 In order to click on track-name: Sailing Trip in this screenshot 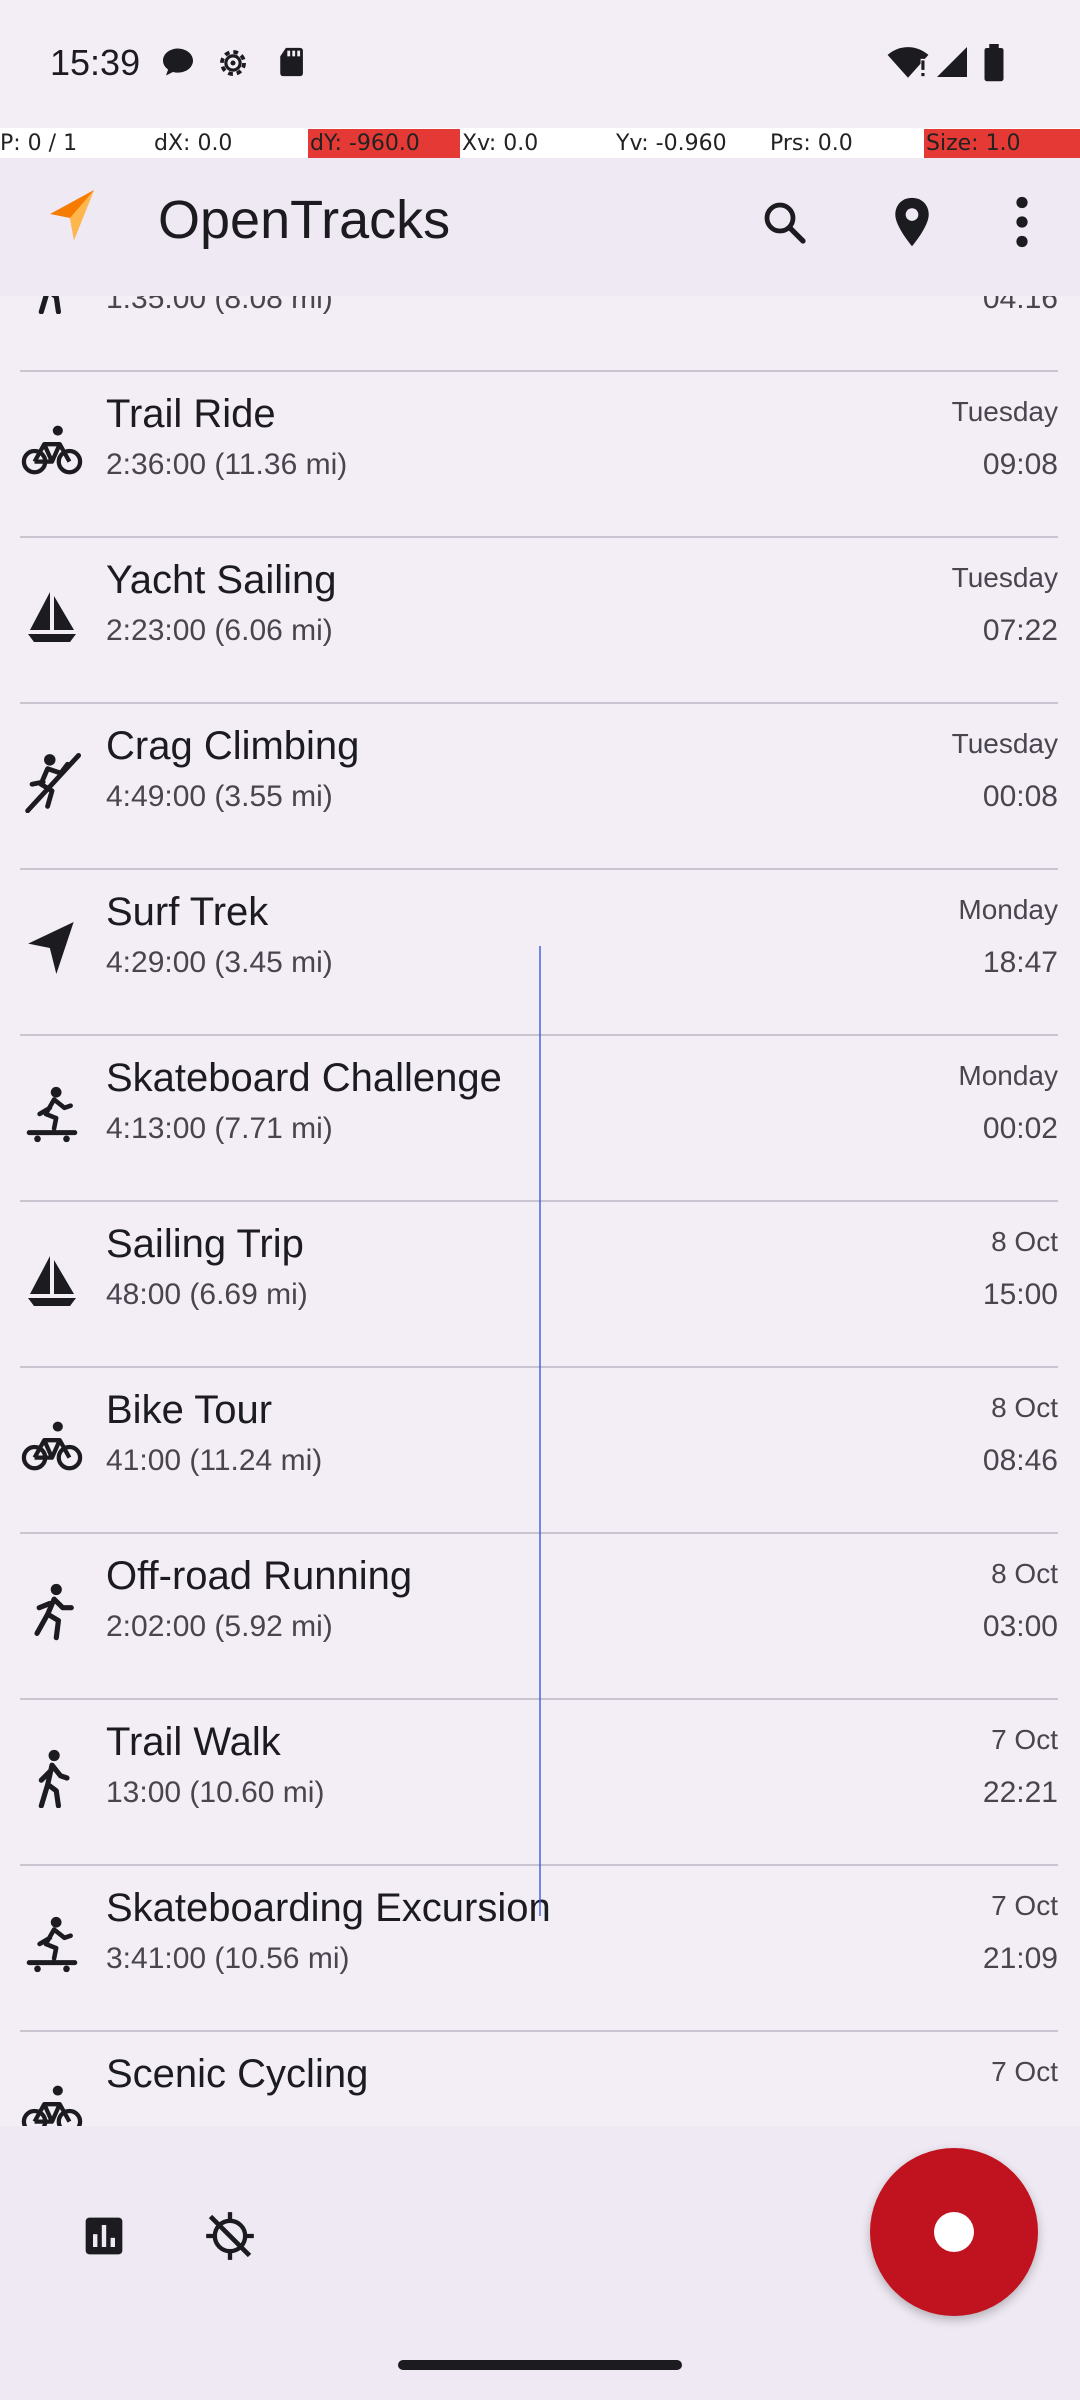, I will do `click(205, 1244)`.